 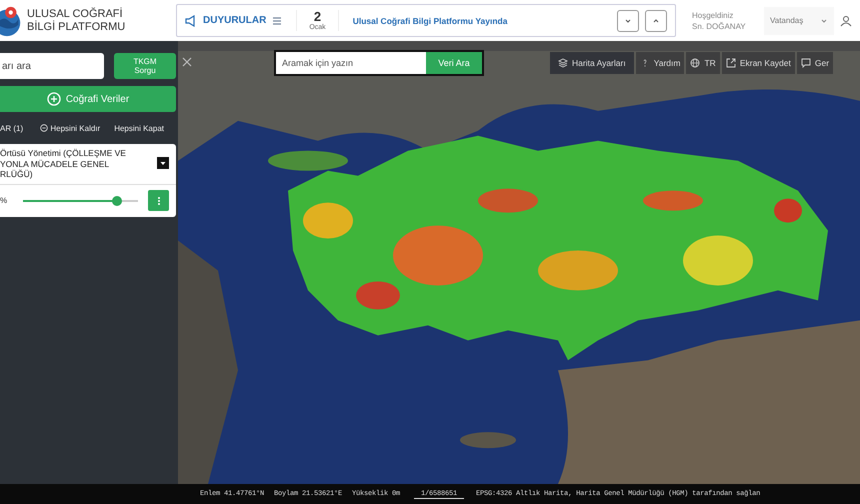 I want to click on layer-title: Örtüsü Yönetimi (ÇÖLLEŞME VE YONLA MÜCADELE GENEL RLÜĞÜ), so click(x=63, y=164).